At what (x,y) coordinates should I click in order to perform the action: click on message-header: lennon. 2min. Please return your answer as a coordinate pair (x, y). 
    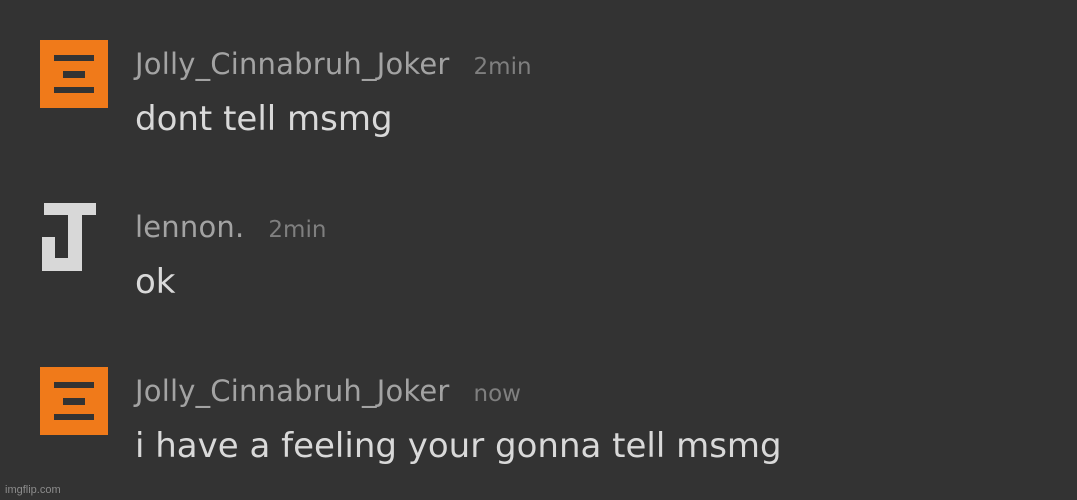
    Looking at the image, I should click on (230, 227).